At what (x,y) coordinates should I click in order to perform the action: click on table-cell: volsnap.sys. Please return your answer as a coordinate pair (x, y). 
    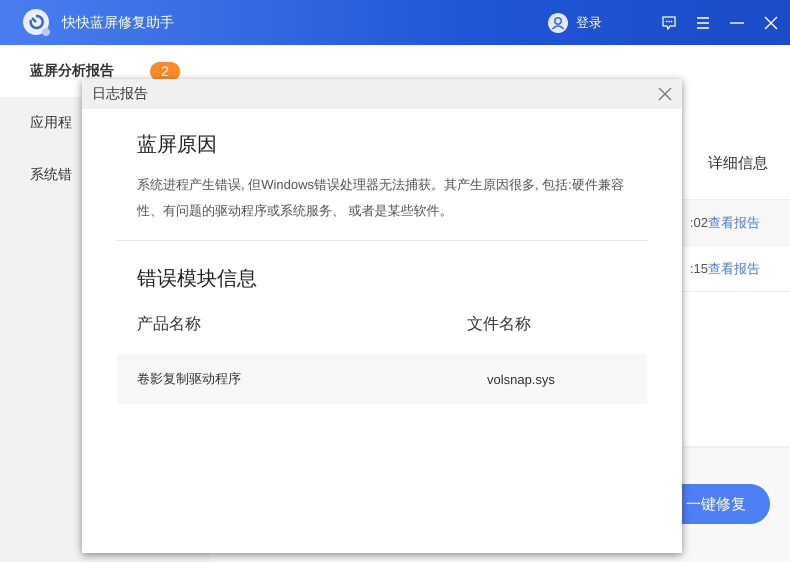
    Looking at the image, I should click on (521, 379).